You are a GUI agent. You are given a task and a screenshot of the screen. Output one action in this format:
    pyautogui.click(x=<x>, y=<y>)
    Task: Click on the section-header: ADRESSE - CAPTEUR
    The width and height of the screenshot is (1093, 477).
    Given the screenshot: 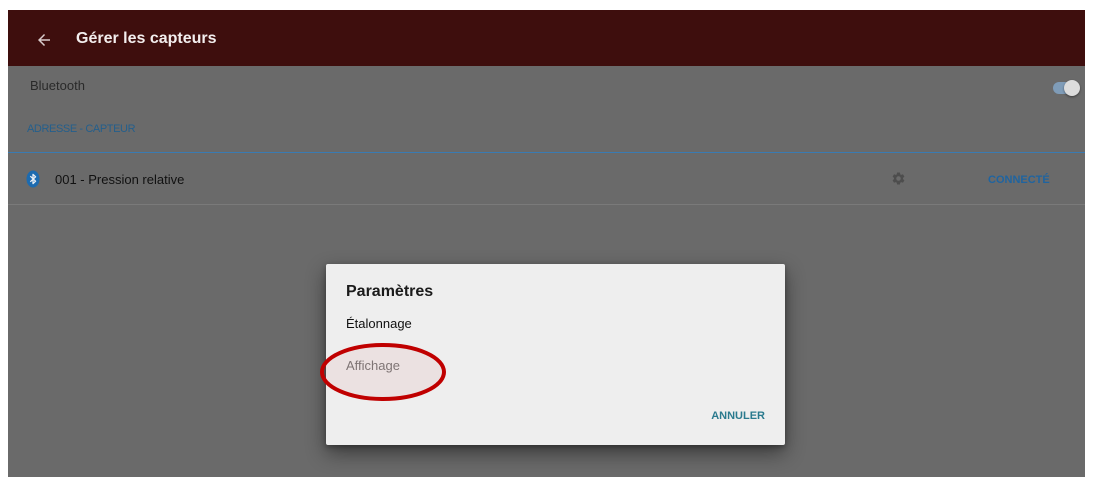 What is the action you would take?
    pyautogui.click(x=81, y=129)
    